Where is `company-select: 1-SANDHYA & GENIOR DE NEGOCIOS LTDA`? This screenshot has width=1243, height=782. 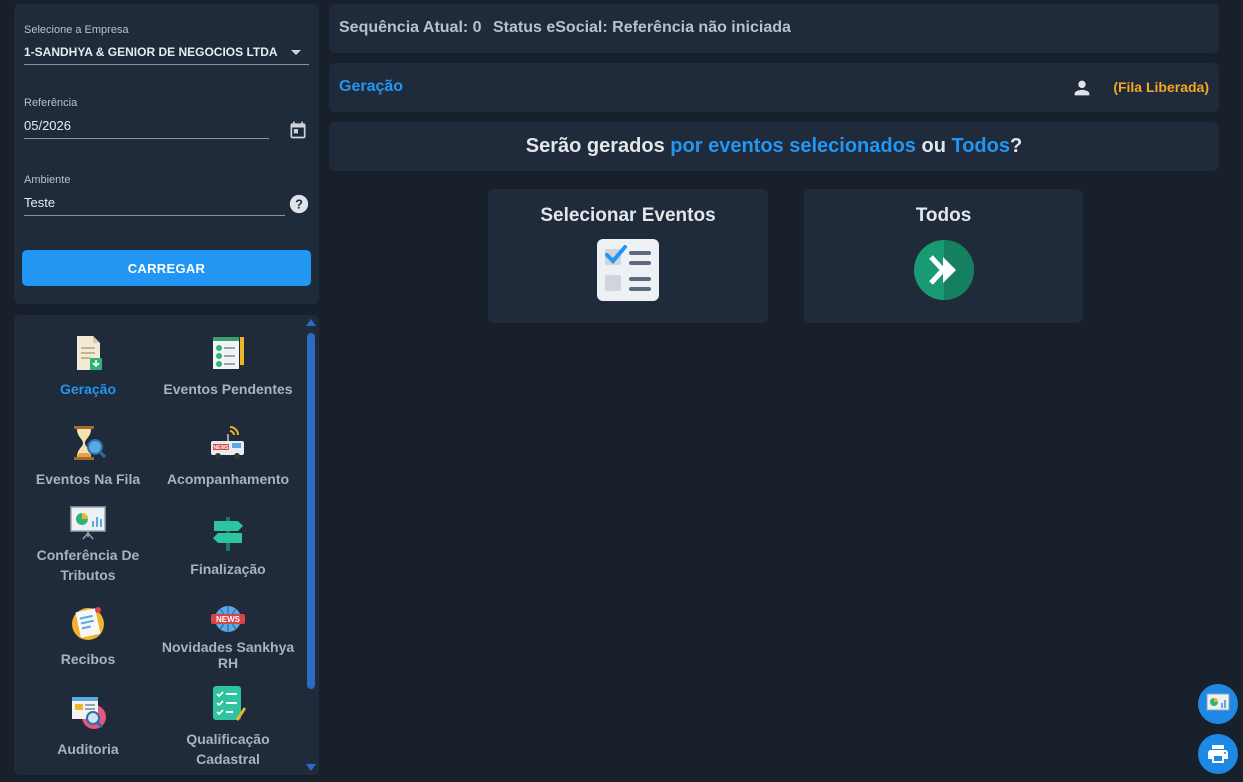 company-select: 1-SANDHYA & GENIOR DE NEGOCIOS LTDA is located at coordinates (166, 55).